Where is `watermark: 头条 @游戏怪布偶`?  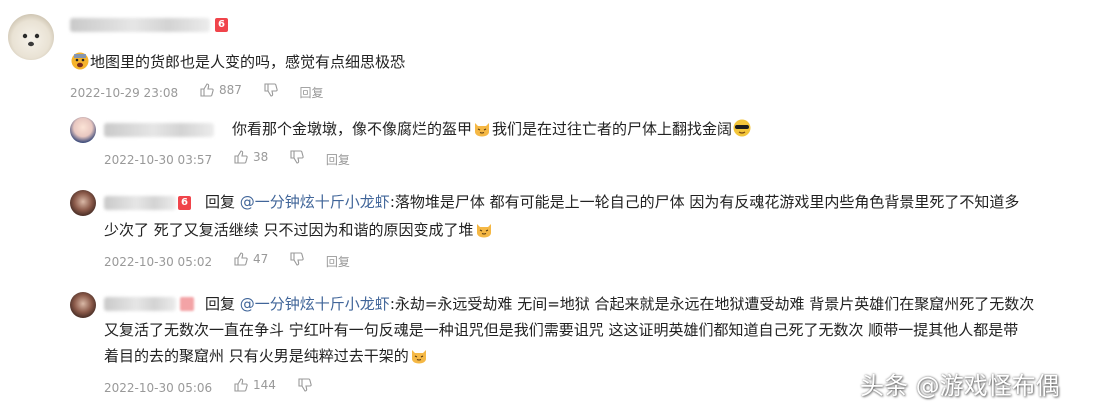 watermark: 头条 @游戏怪布偶 is located at coordinates (960, 386).